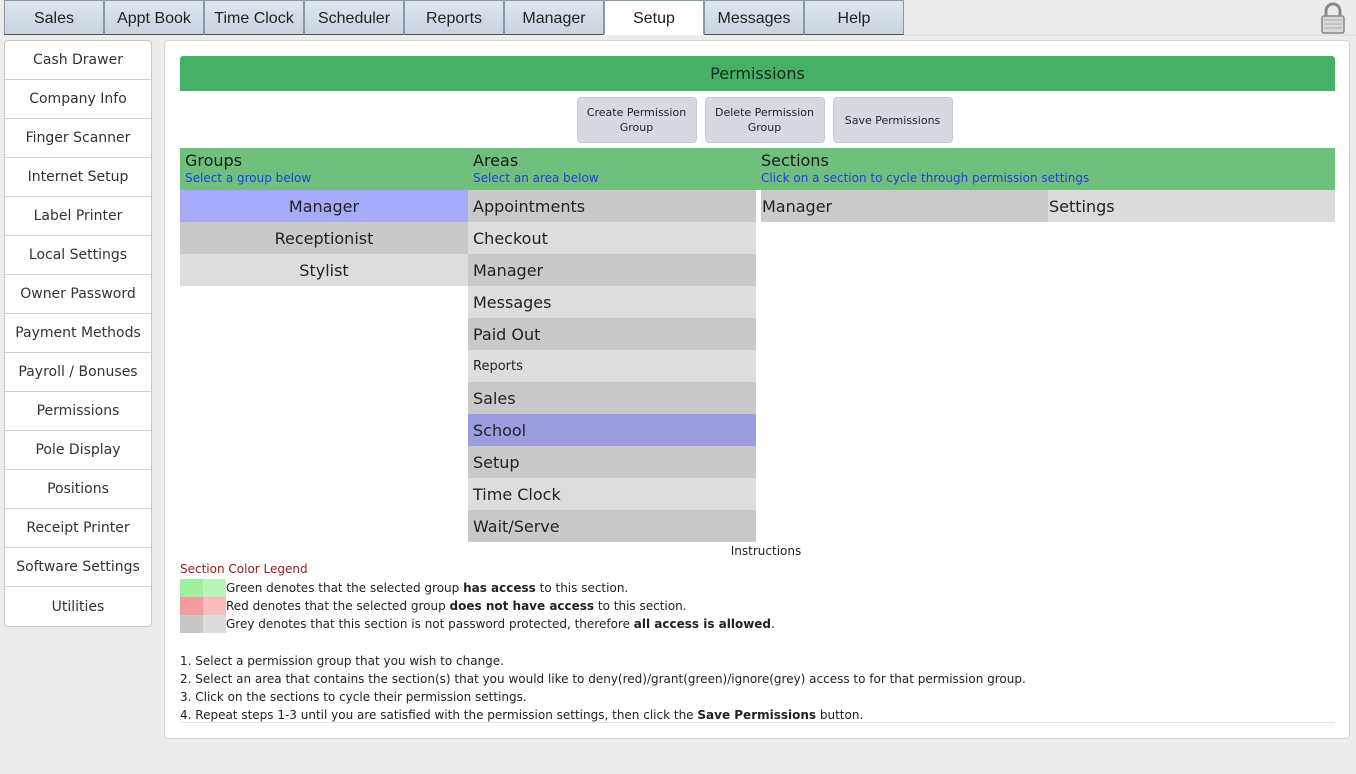  What do you see at coordinates (78, 411) in the screenshot?
I see `sidebar-item-permissions: Permissions` at bounding box center [78, 411].